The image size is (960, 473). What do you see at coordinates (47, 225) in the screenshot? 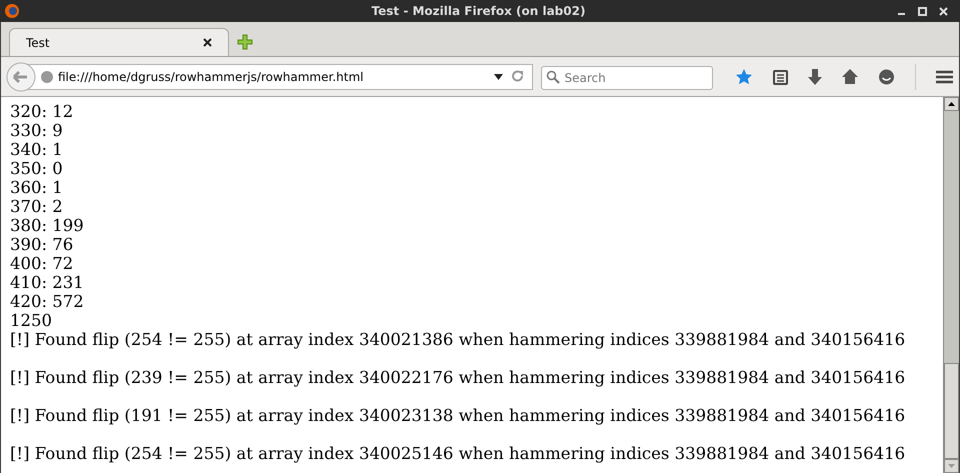
I see `output-line: 380: 199` at bounding box center [47, 225].